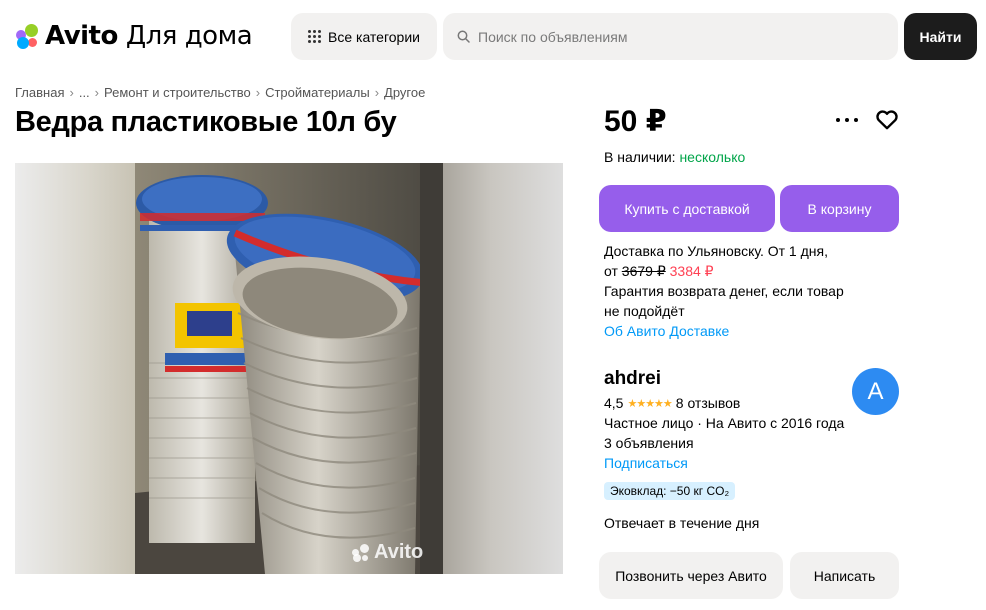 The width and height of the screenshot is (986, 610). I want to click on write-button: Написать, so click(844, 575).